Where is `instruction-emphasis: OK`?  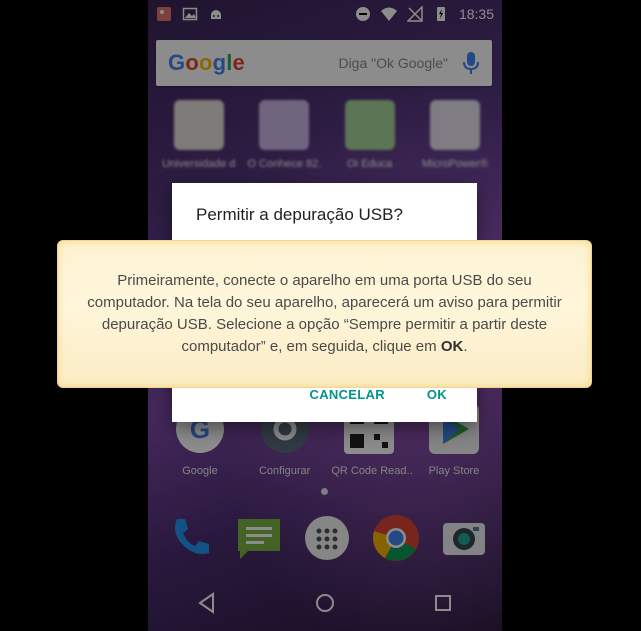
instruction-emphasis: OK is located at coordinates (452, 346).